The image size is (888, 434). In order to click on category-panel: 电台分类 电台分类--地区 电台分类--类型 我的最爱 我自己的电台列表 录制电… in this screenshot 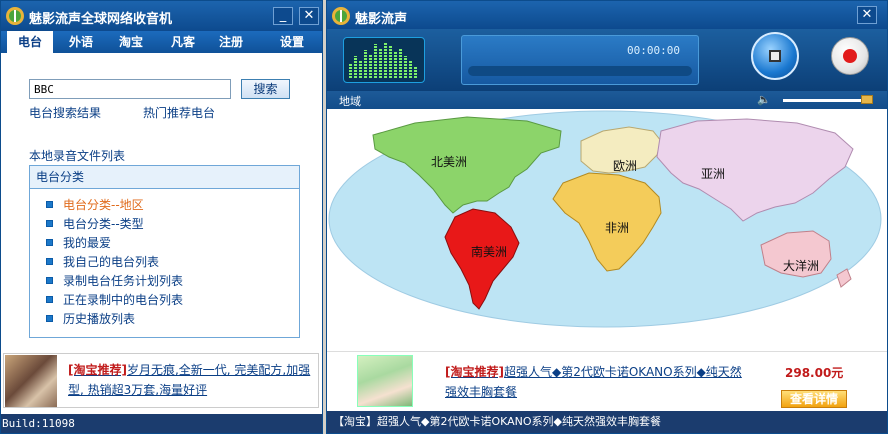, I will do `click(164, 251)`.